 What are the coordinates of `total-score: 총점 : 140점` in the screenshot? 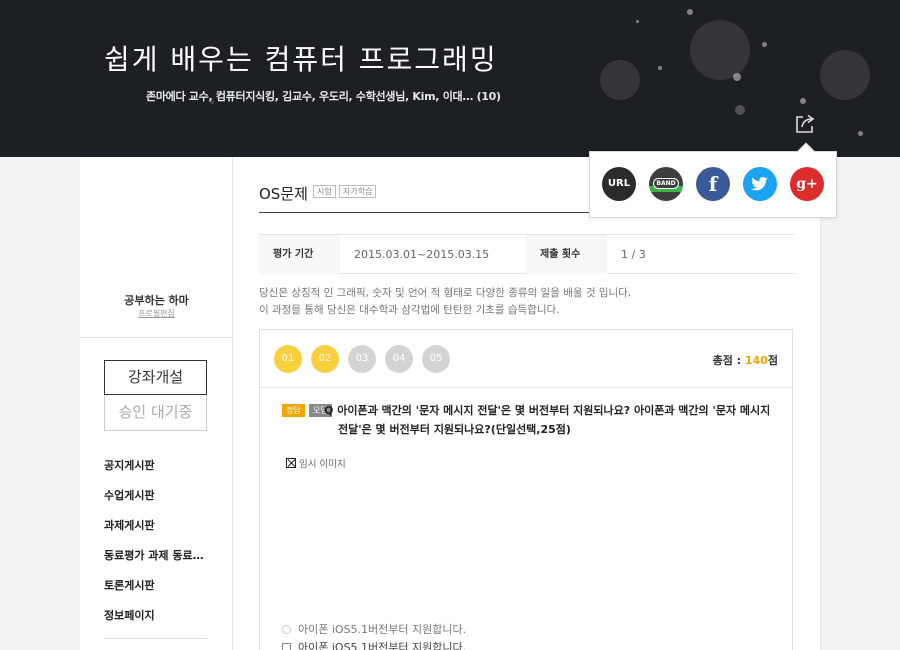 It's located at (745, 360).